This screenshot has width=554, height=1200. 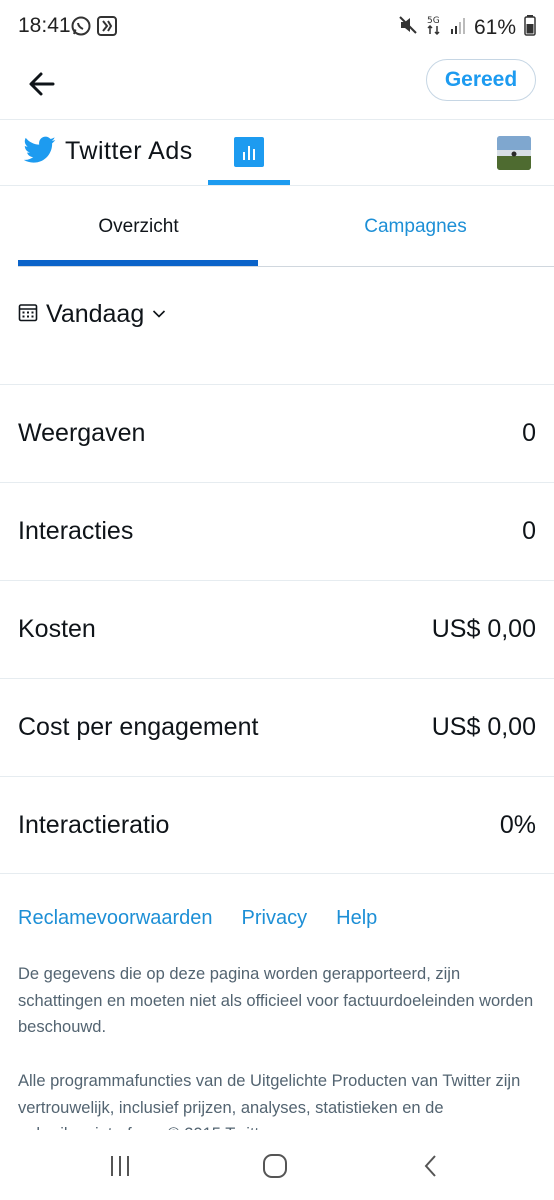 I want to click on whatsapp-icon, so click(x=81, y=28).